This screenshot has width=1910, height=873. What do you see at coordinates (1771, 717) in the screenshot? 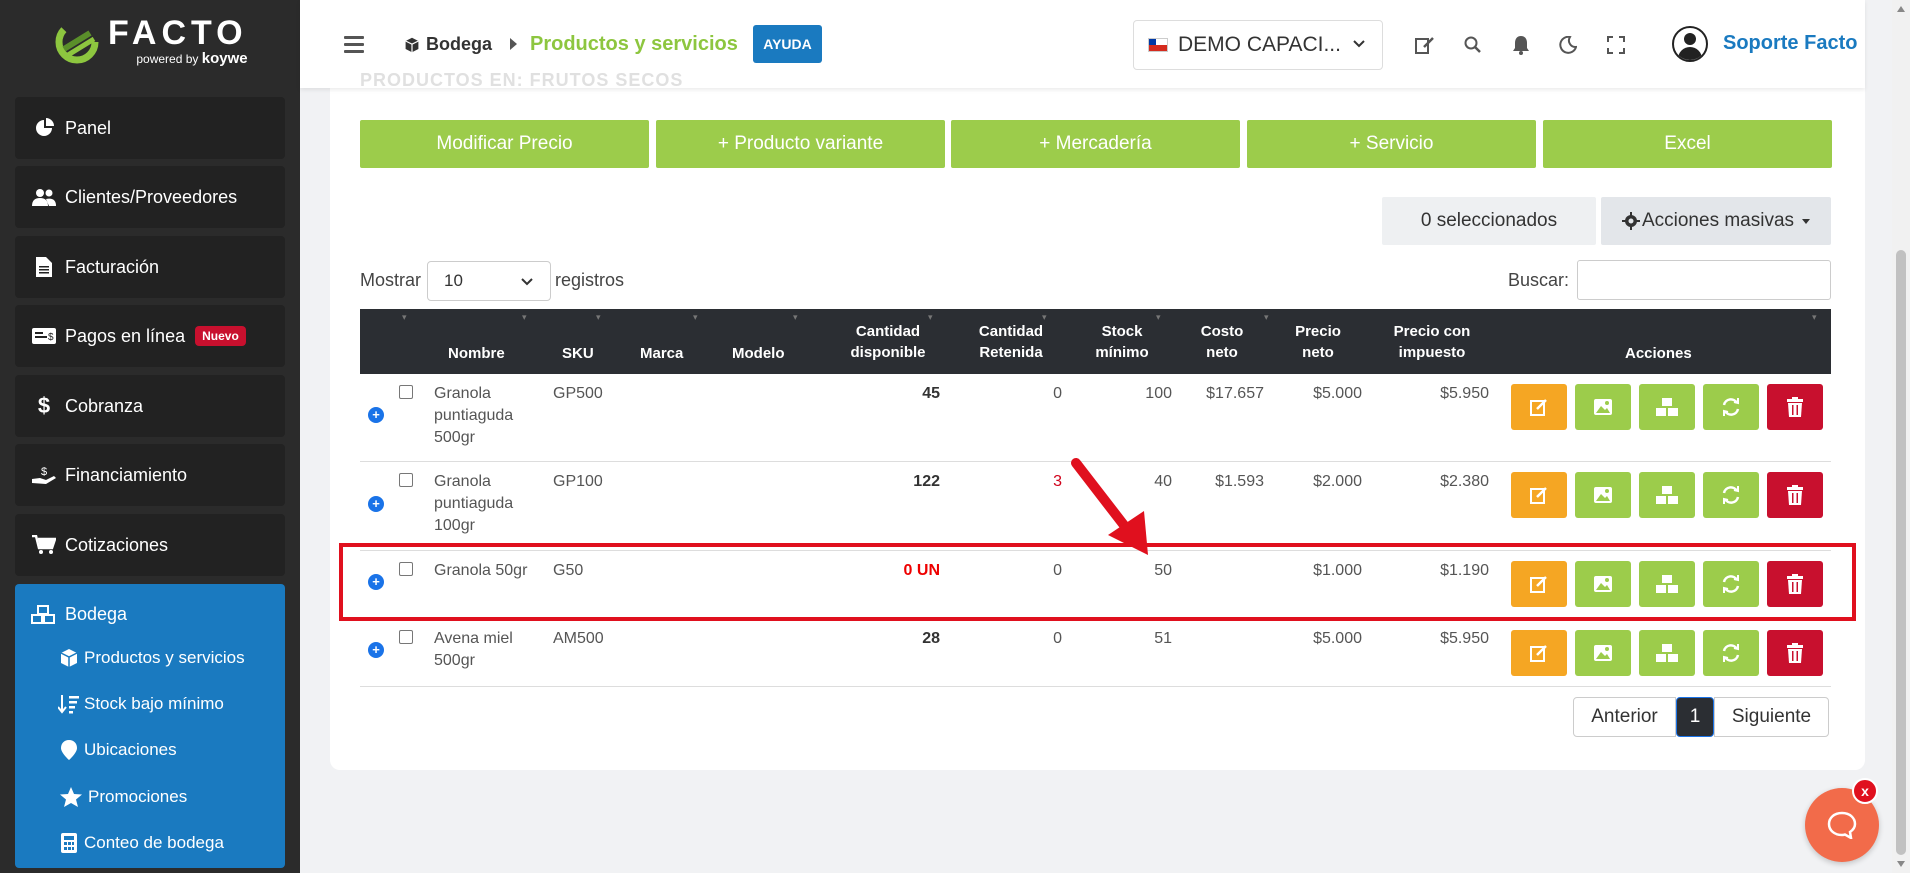
I see `next-page-button: Siguiente` at bounding box center [1771, 717].